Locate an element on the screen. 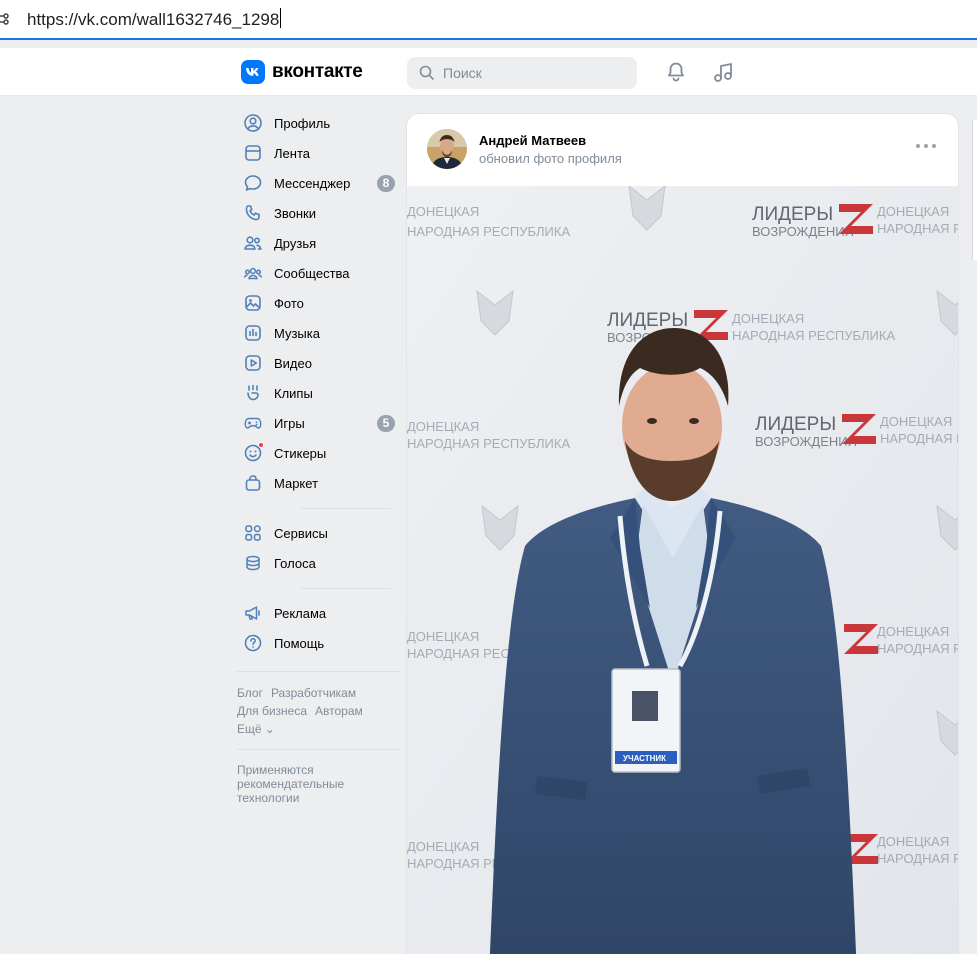 This screenshot has height=954, width=977. sidebar-item-friends: Друзья is located at coordinates (318, 243).